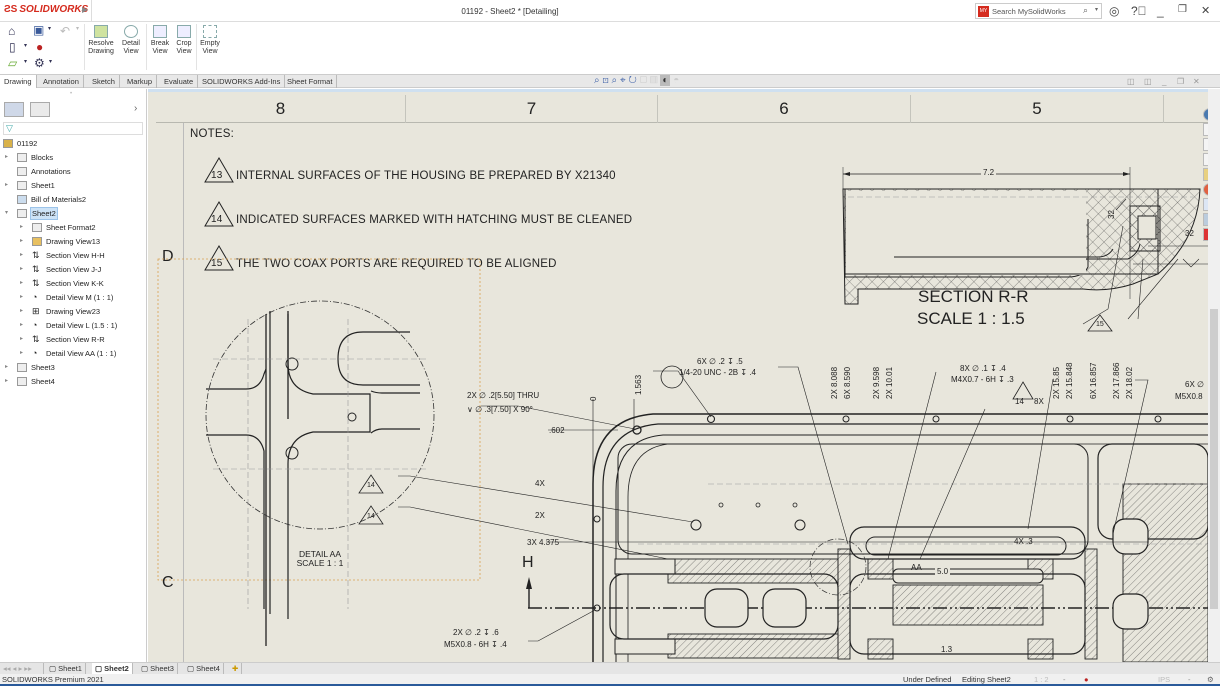  I want to click on sheet-tab: ▢ Sheet3, so click(158, 668).